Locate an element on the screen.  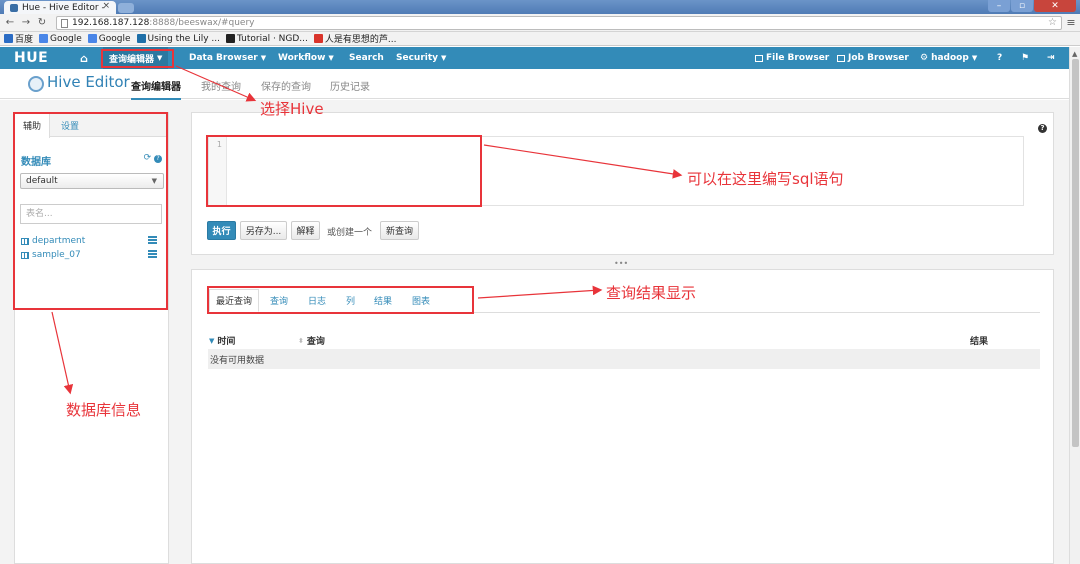
subnav-query-editor: 查询编辑器 is located at coordinates (156, 89).